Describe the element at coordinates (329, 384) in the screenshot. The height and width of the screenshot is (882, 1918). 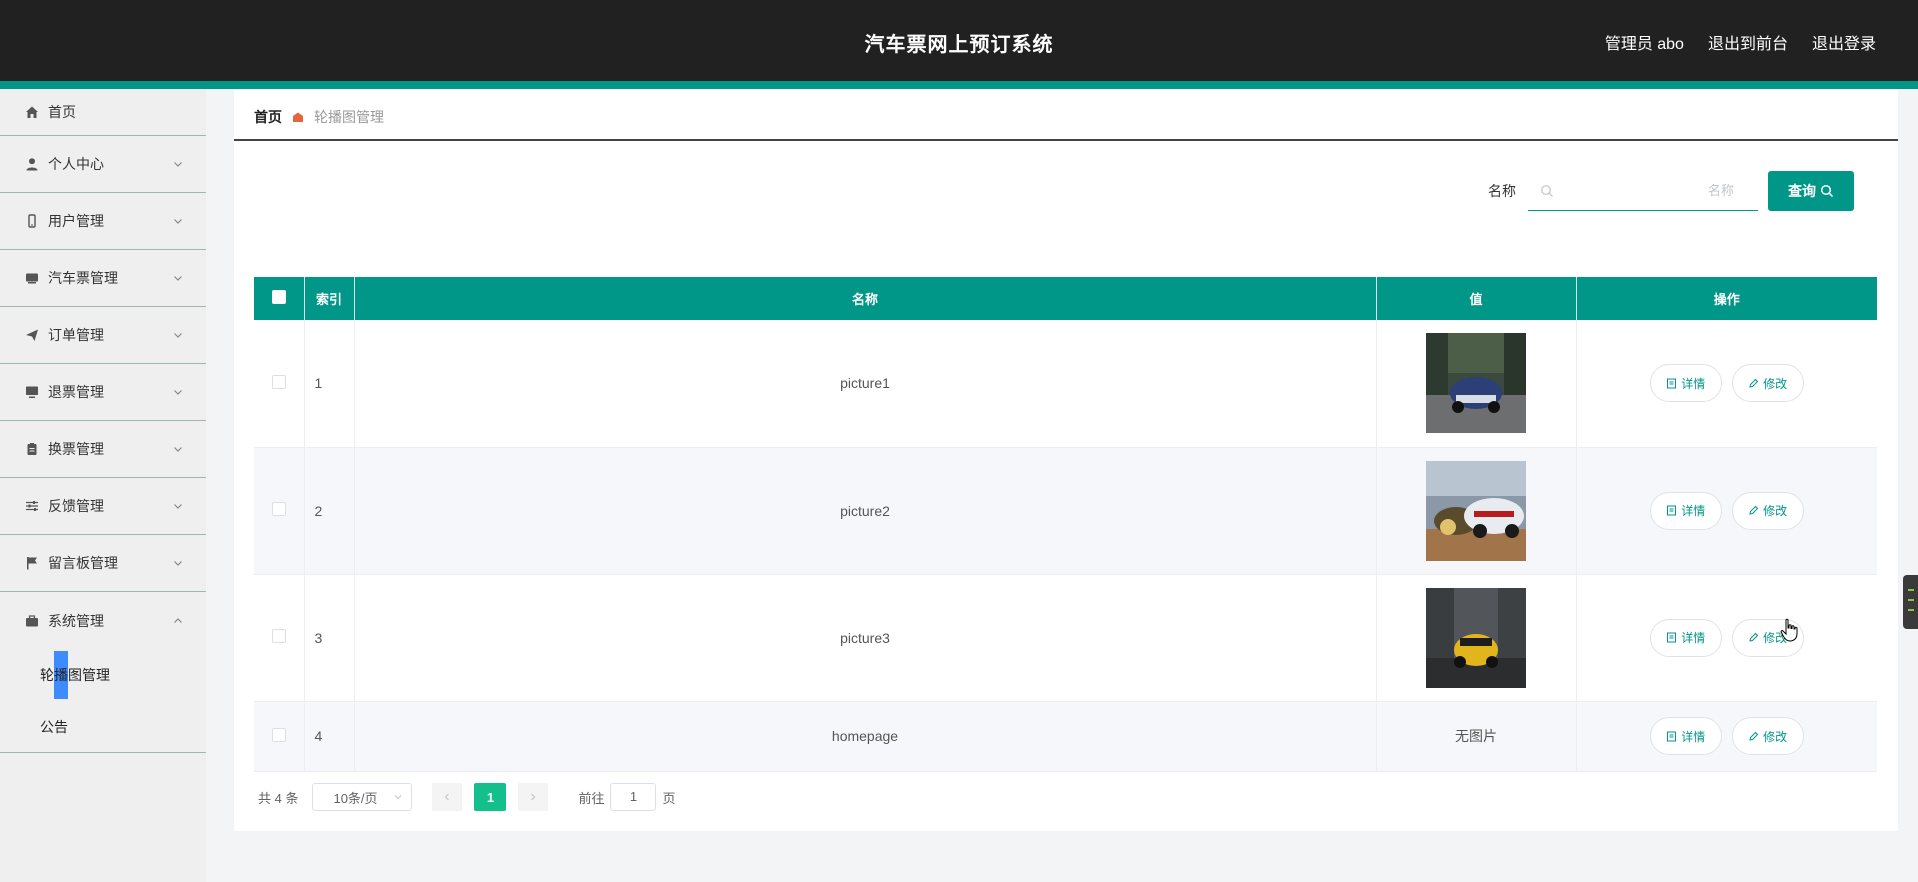
I see `row-index: 1` at that location.